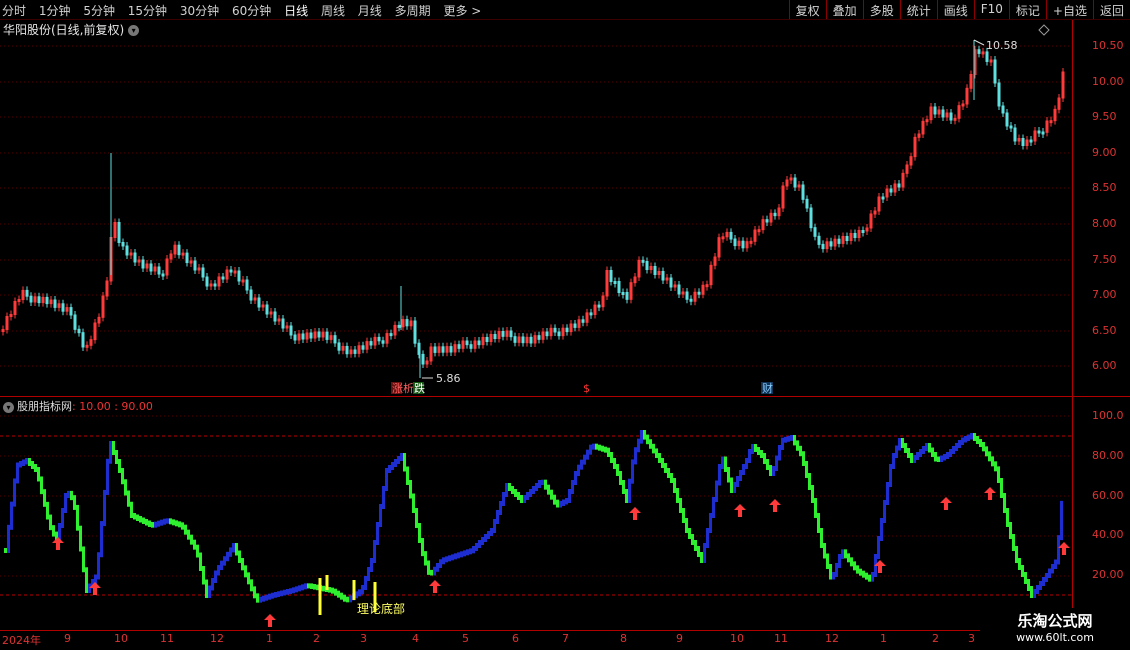 The image size is (1130, 650). What do you see at coordinates (381, 608) in the screenshot?
I see `bottom-annotation: 理论底部` at bounding box center [381, 608].